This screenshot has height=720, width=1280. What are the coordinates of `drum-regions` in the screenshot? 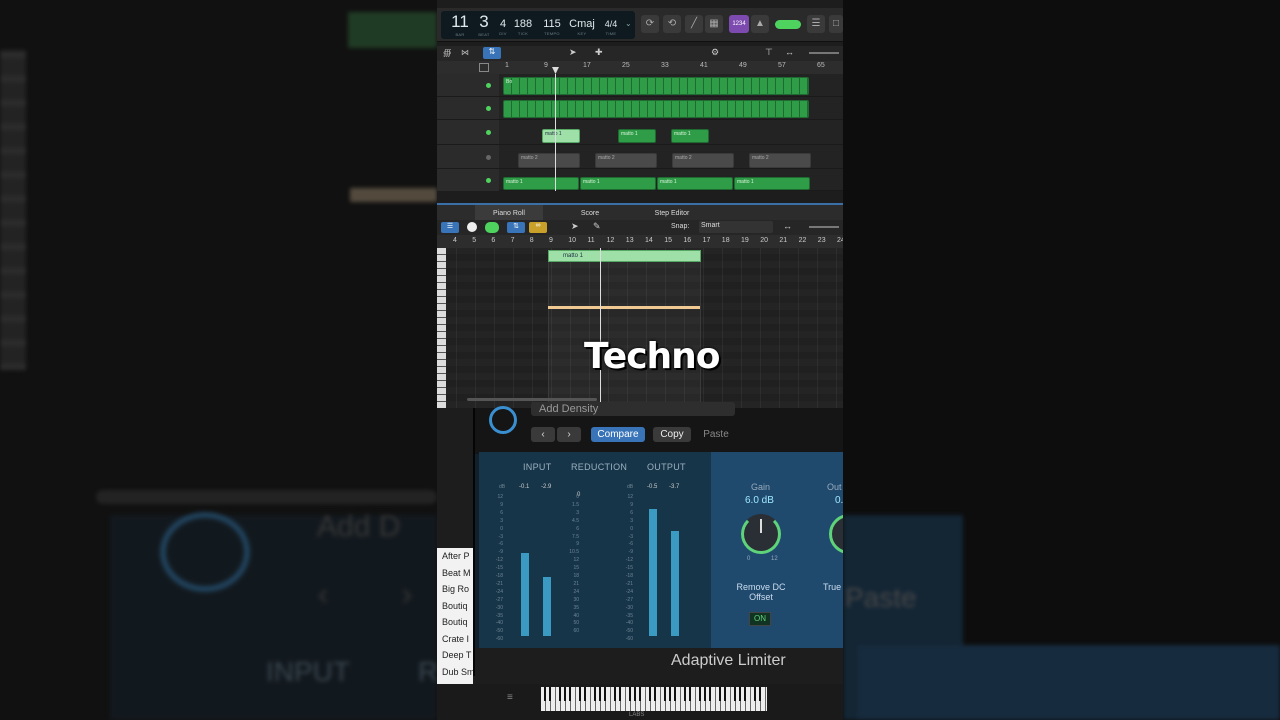 It's located at (656, 109).